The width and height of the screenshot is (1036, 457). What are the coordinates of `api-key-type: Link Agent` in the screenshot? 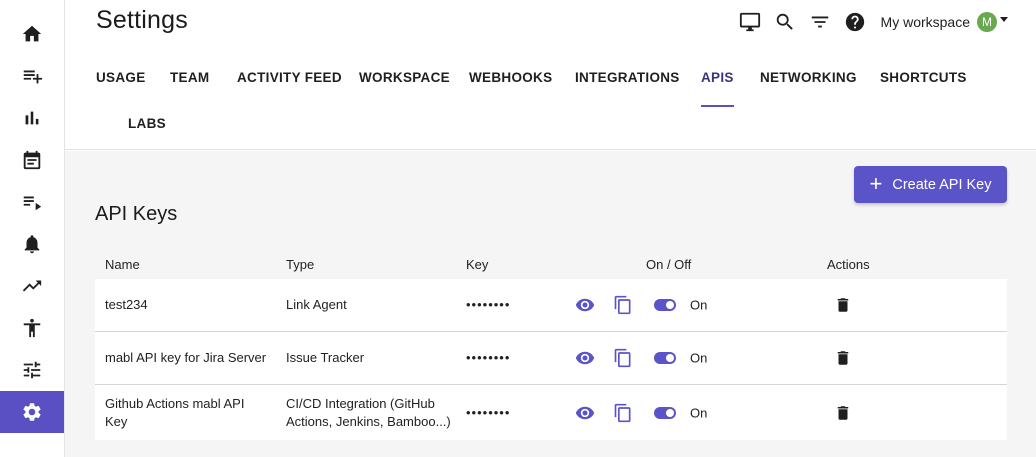 It's located at (316, 304).